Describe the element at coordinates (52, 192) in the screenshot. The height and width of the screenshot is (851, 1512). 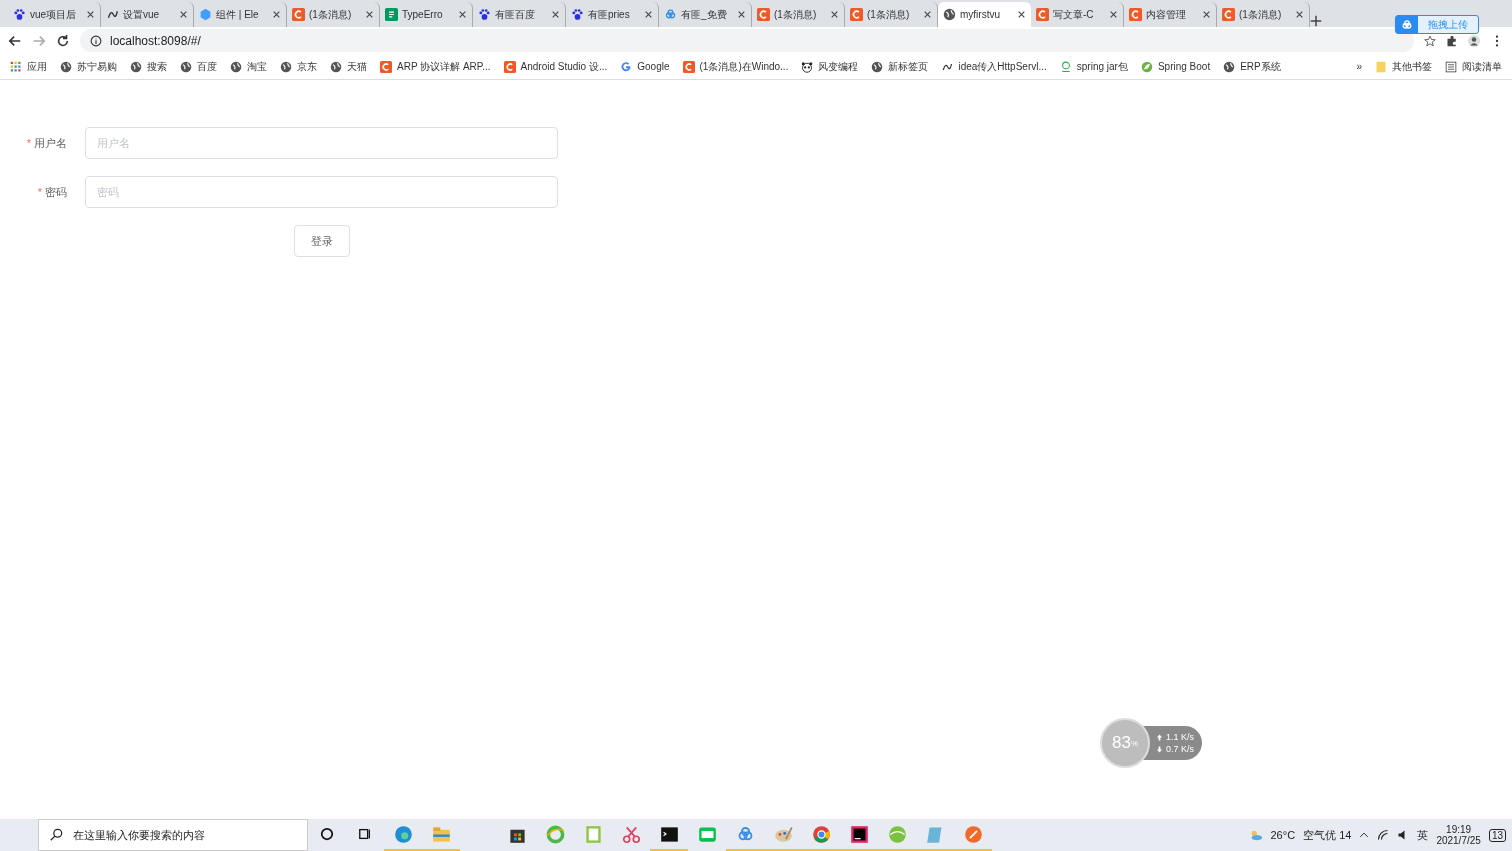
I see `field-label: * 密码` at that location.